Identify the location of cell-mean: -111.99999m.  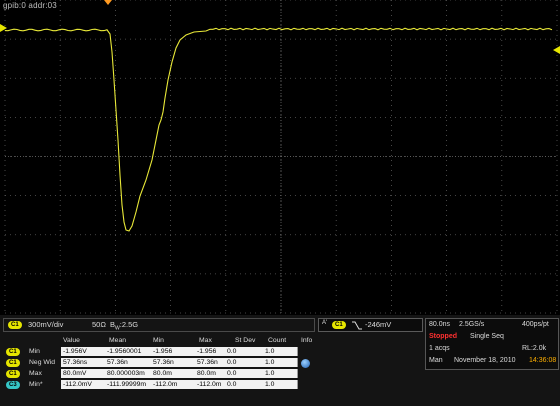
(128, 384).